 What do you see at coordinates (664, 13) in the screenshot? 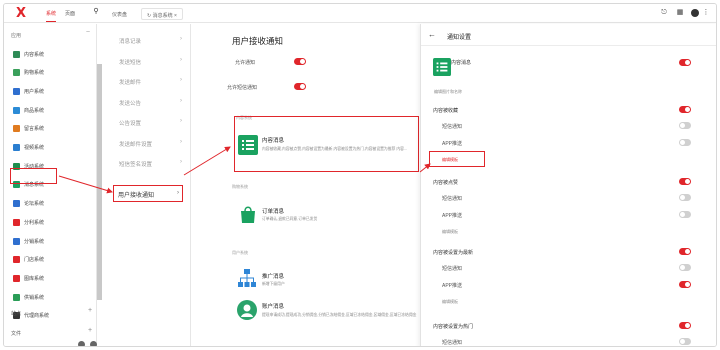
I see `headset-icon: ⎋` at bounding box center [664, 13].